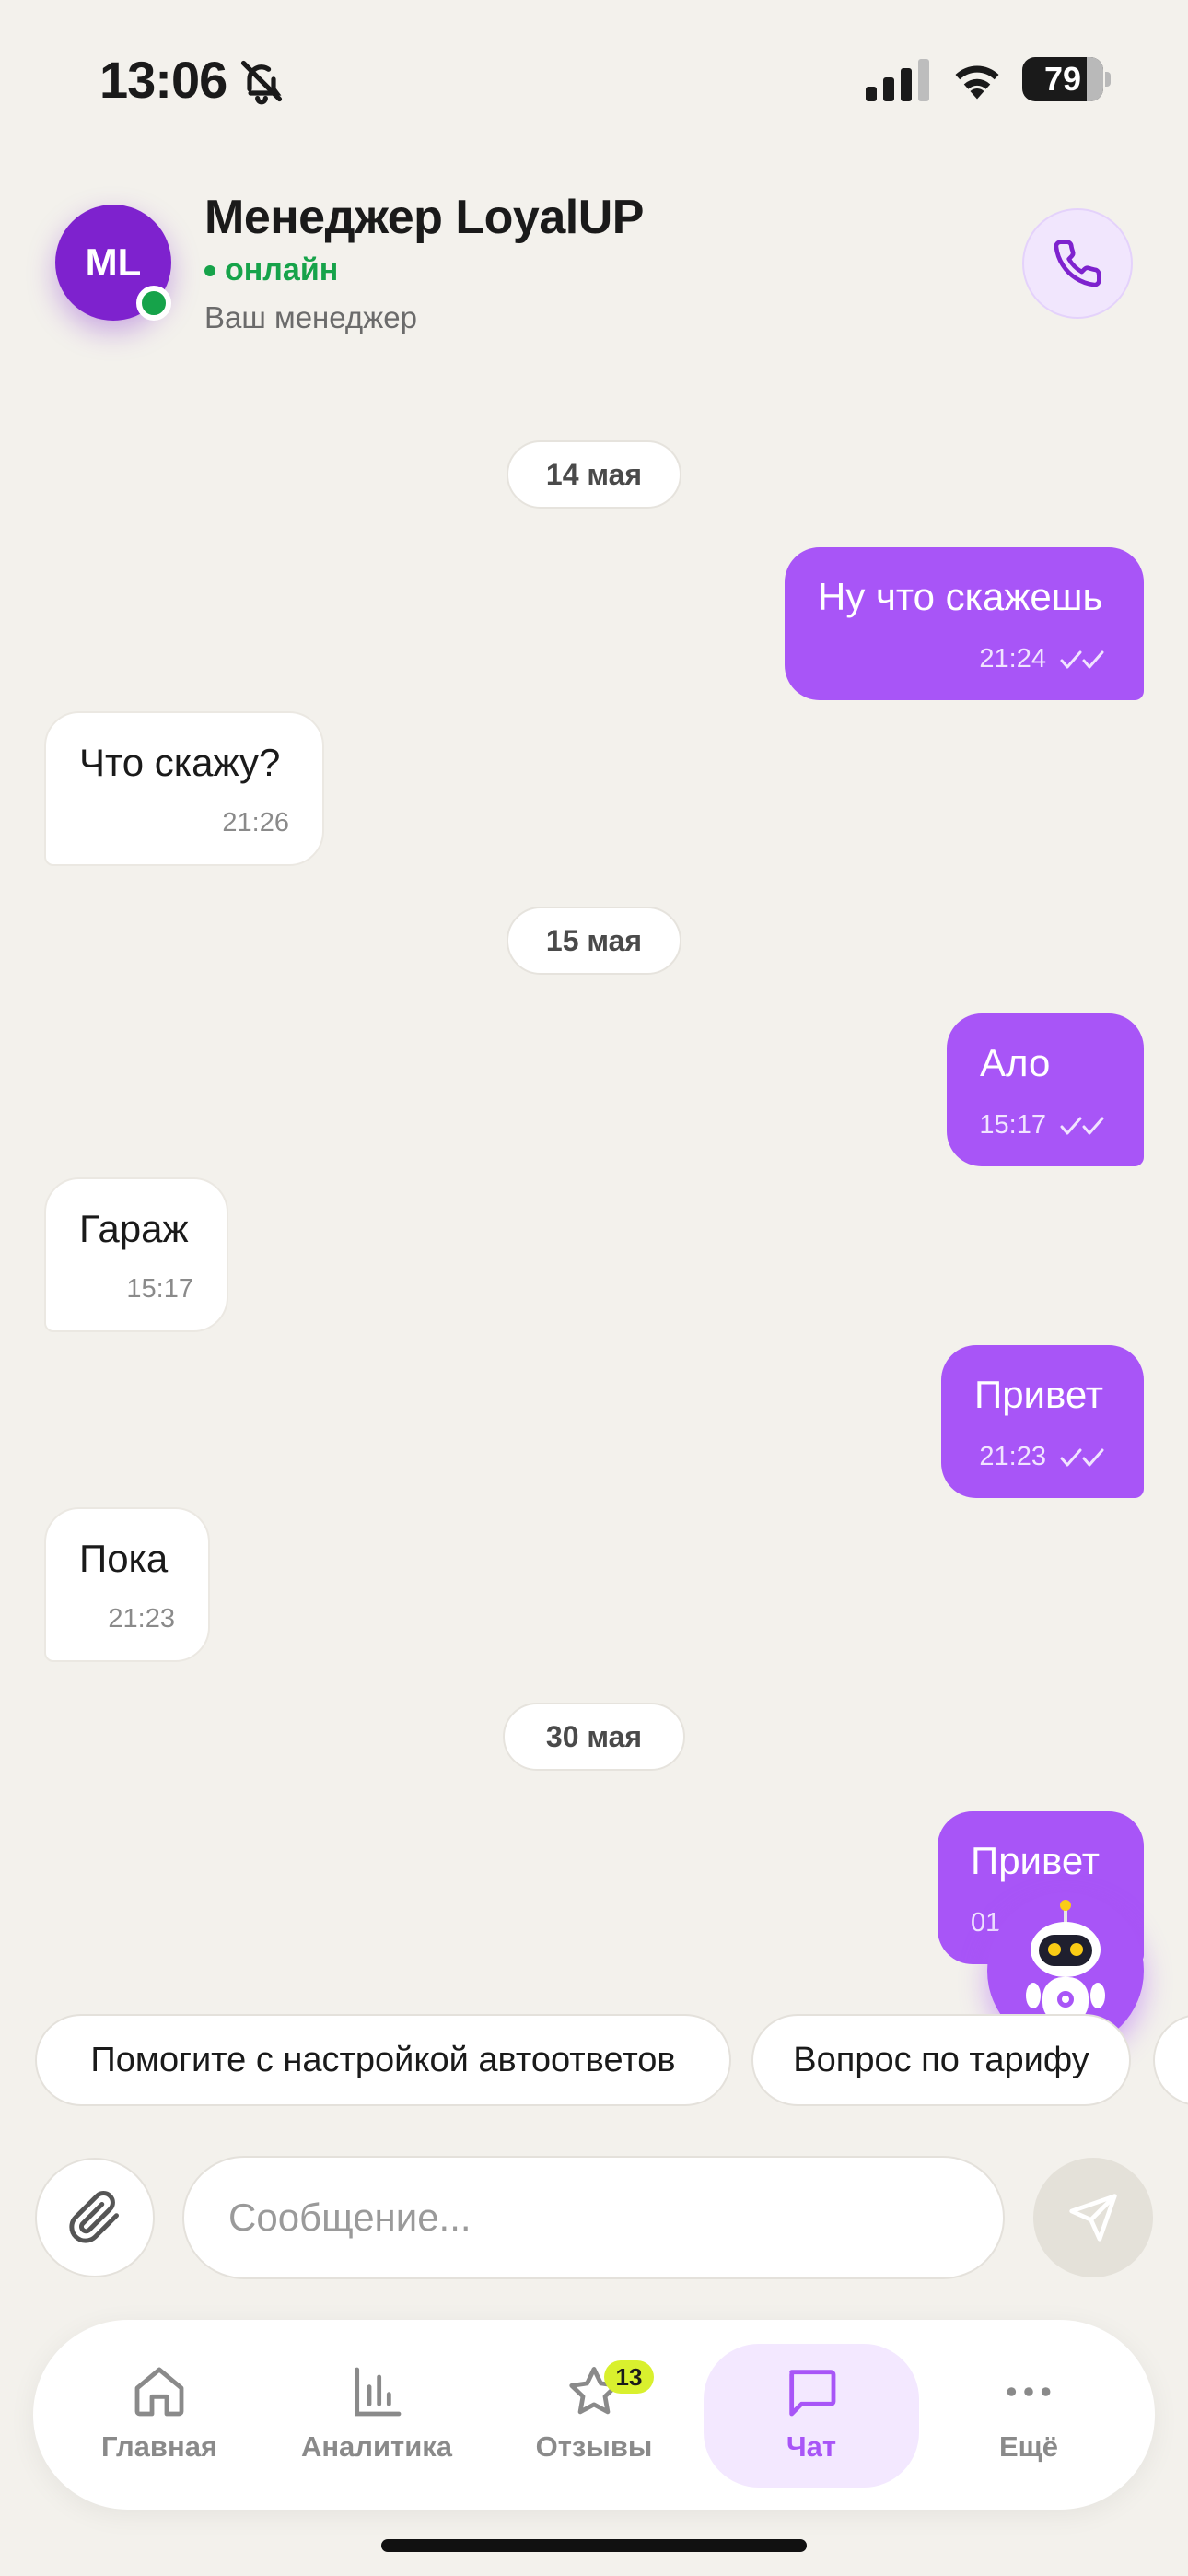 This screenshot has height=2576, width=1188. I want to click on nav-label: Ещё, so click(1028, 2447).